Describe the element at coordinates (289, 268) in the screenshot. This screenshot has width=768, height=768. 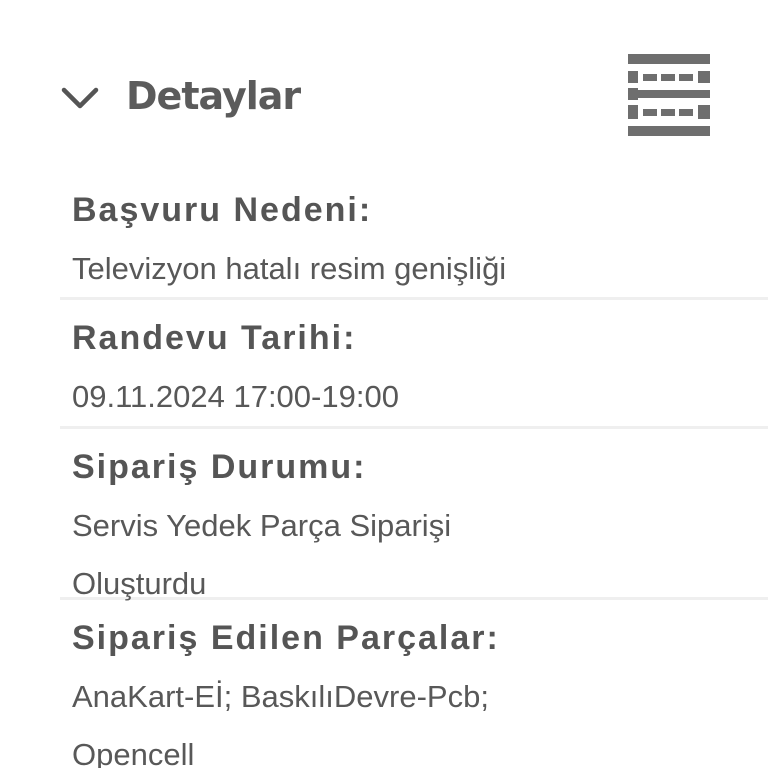
I see `detail-value: Televizyon hatalı resim genişliği` at that location.